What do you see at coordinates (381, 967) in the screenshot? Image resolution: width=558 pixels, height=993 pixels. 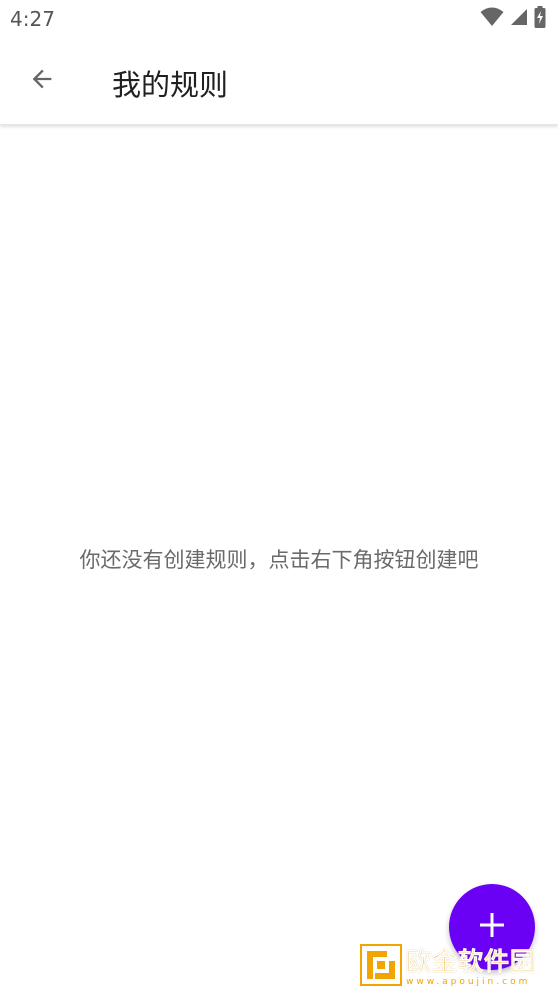 I see `watermark-logo-icon` at bounding box center [381, 967].